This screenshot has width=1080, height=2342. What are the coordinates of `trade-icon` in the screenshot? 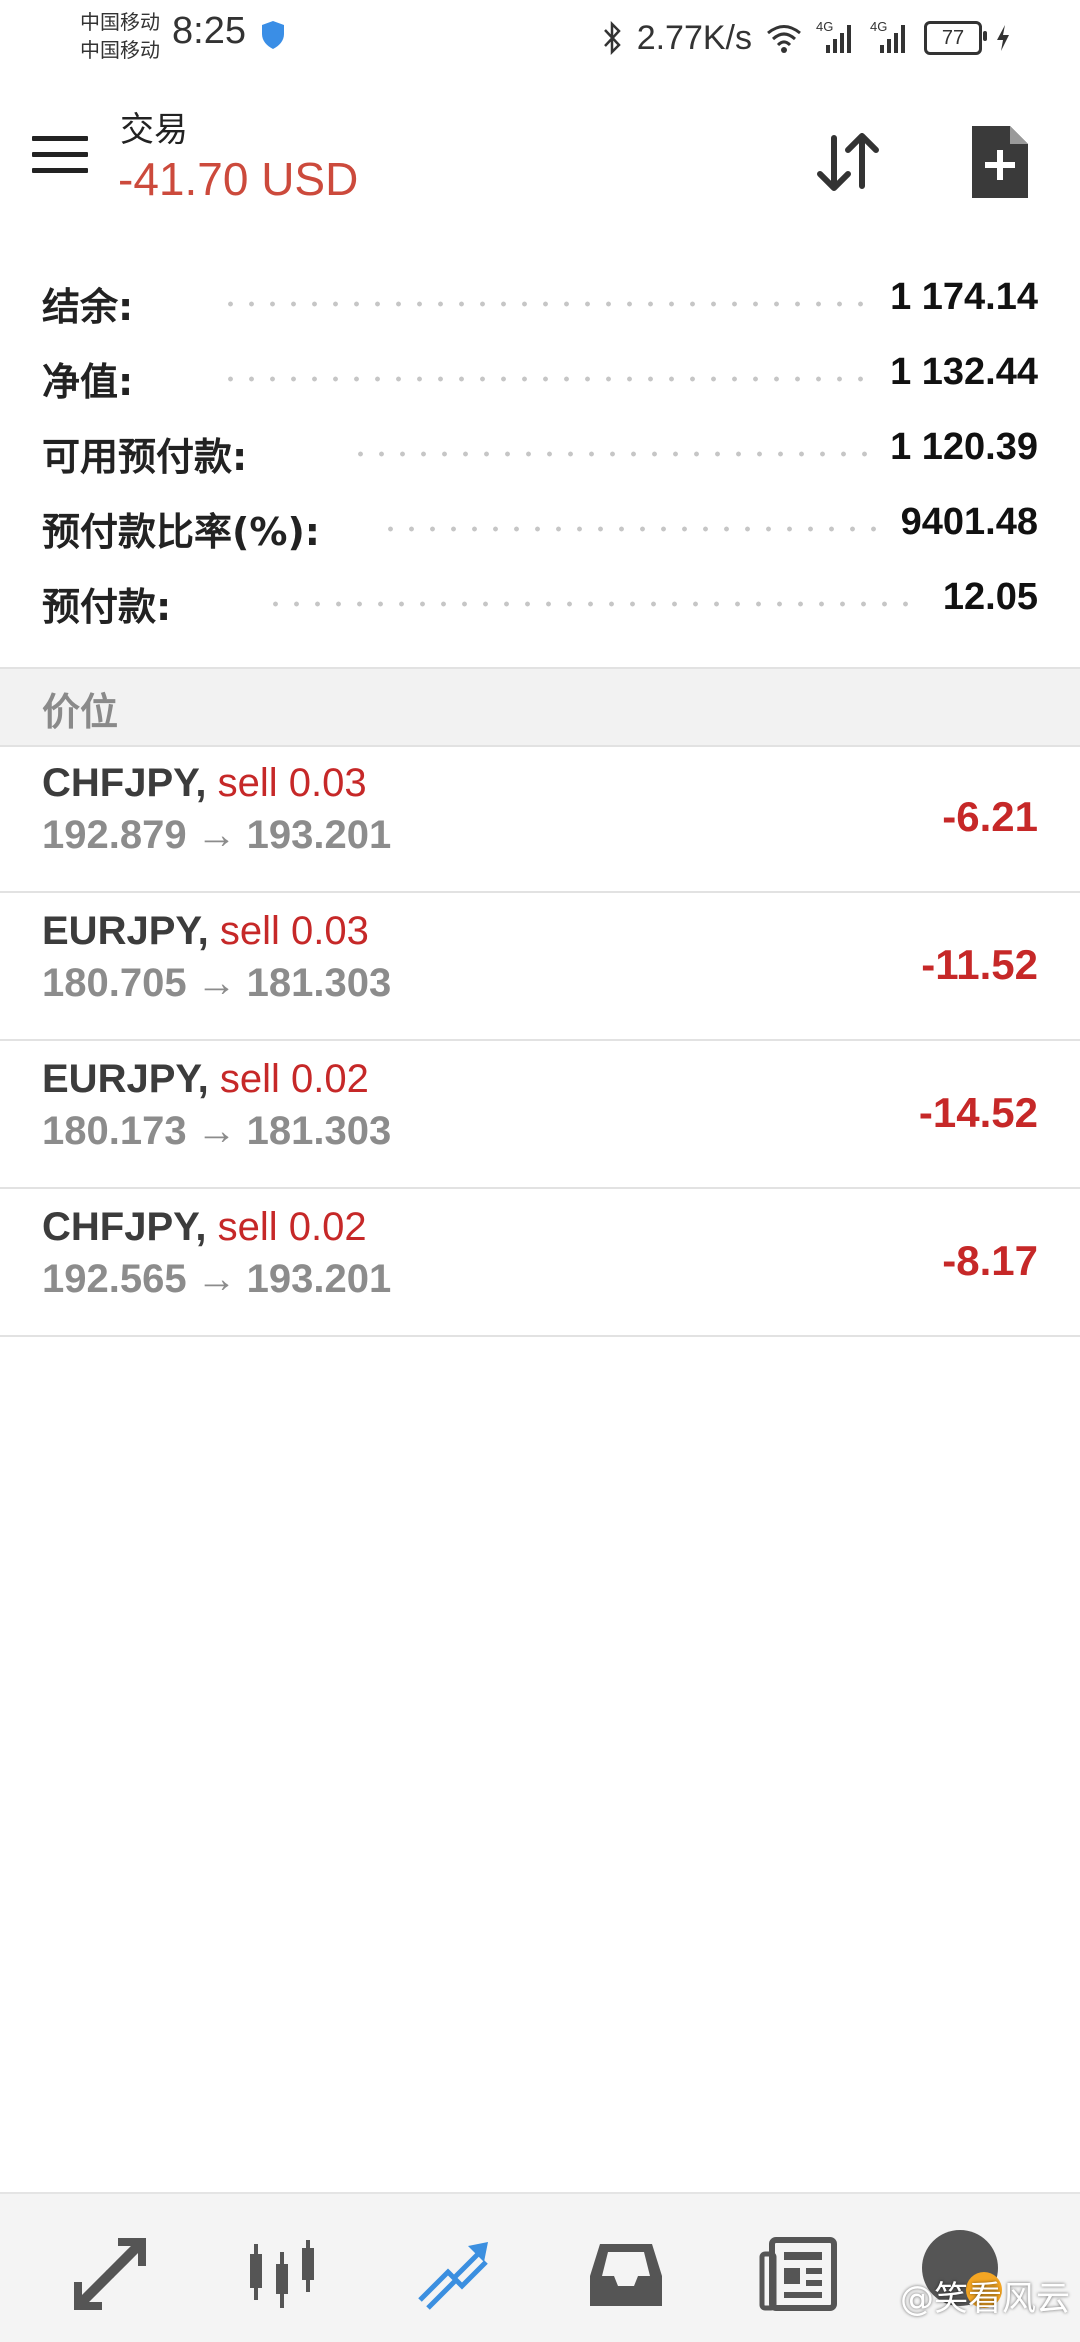 It's located at (453, 2276).